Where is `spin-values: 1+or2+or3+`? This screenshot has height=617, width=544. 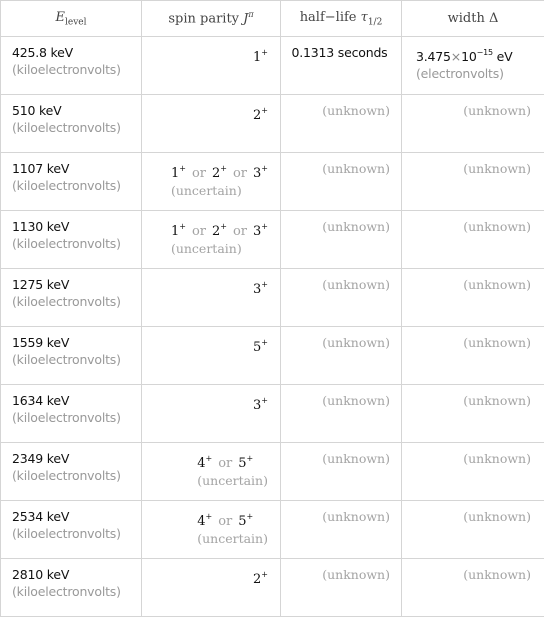
spin-values: 1+or2+or3+ is located at coordinates (219, 229).